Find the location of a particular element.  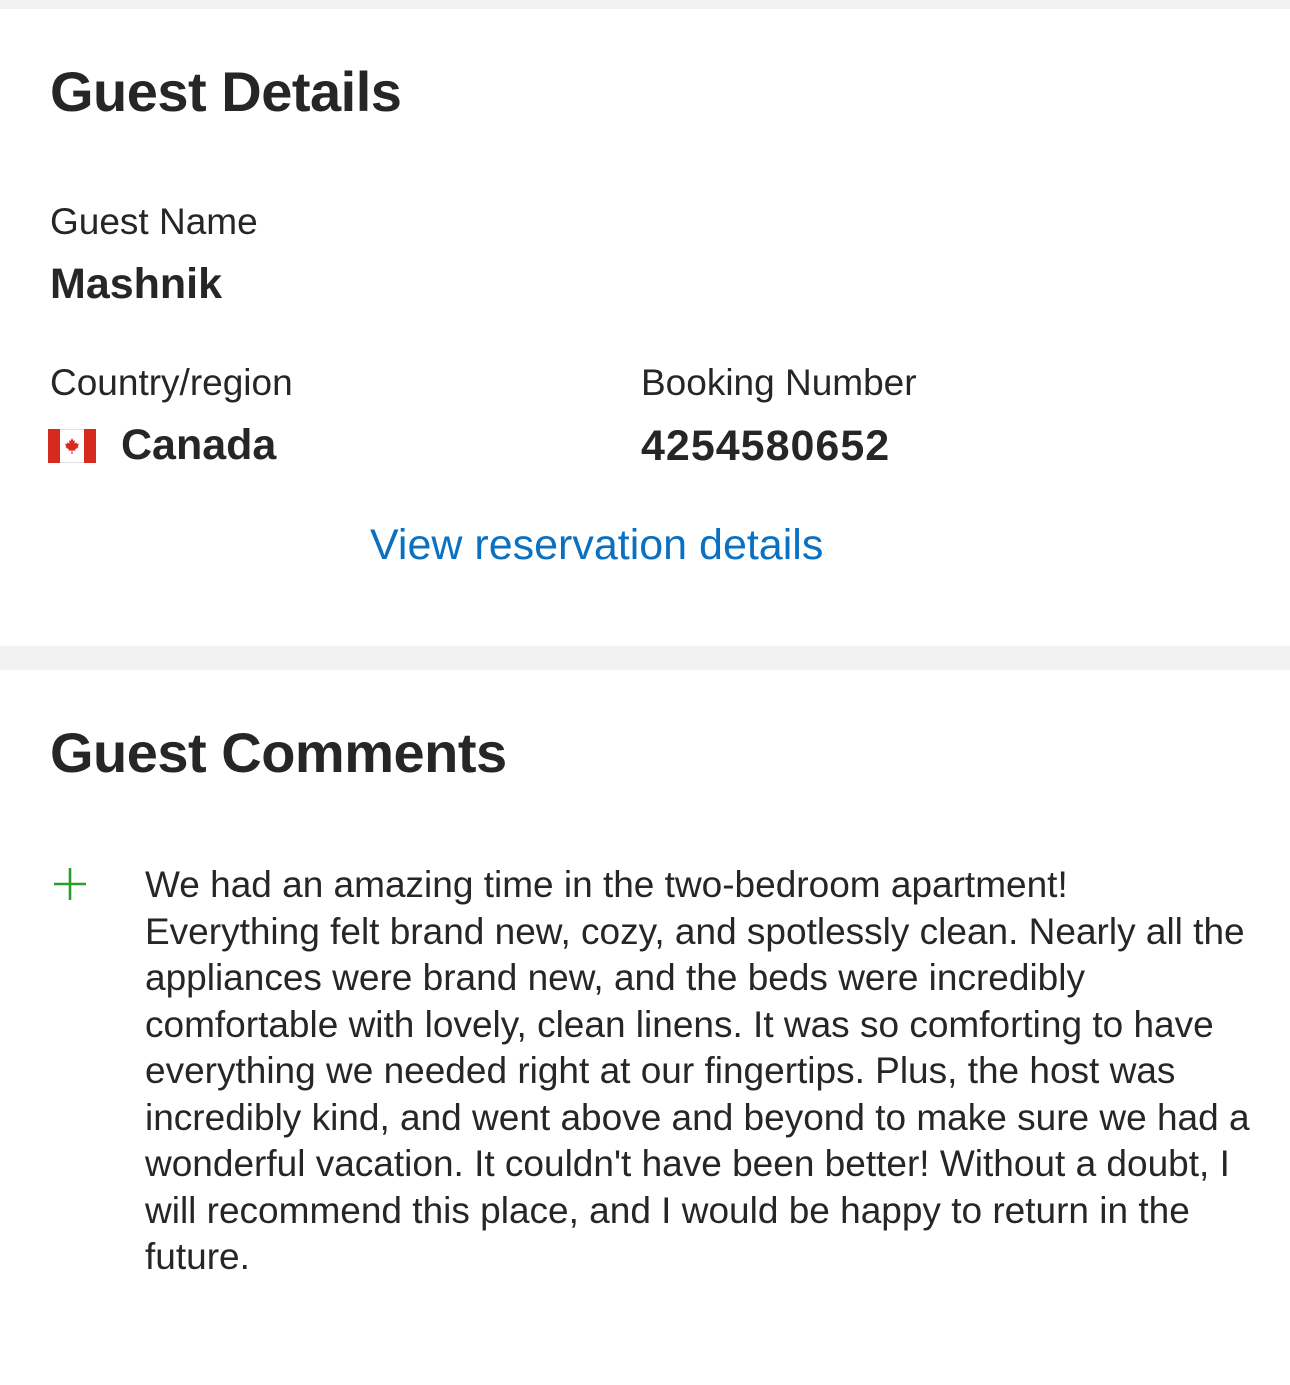

guest-comments-title: Guest Comments is located at coordinates (278, 752).